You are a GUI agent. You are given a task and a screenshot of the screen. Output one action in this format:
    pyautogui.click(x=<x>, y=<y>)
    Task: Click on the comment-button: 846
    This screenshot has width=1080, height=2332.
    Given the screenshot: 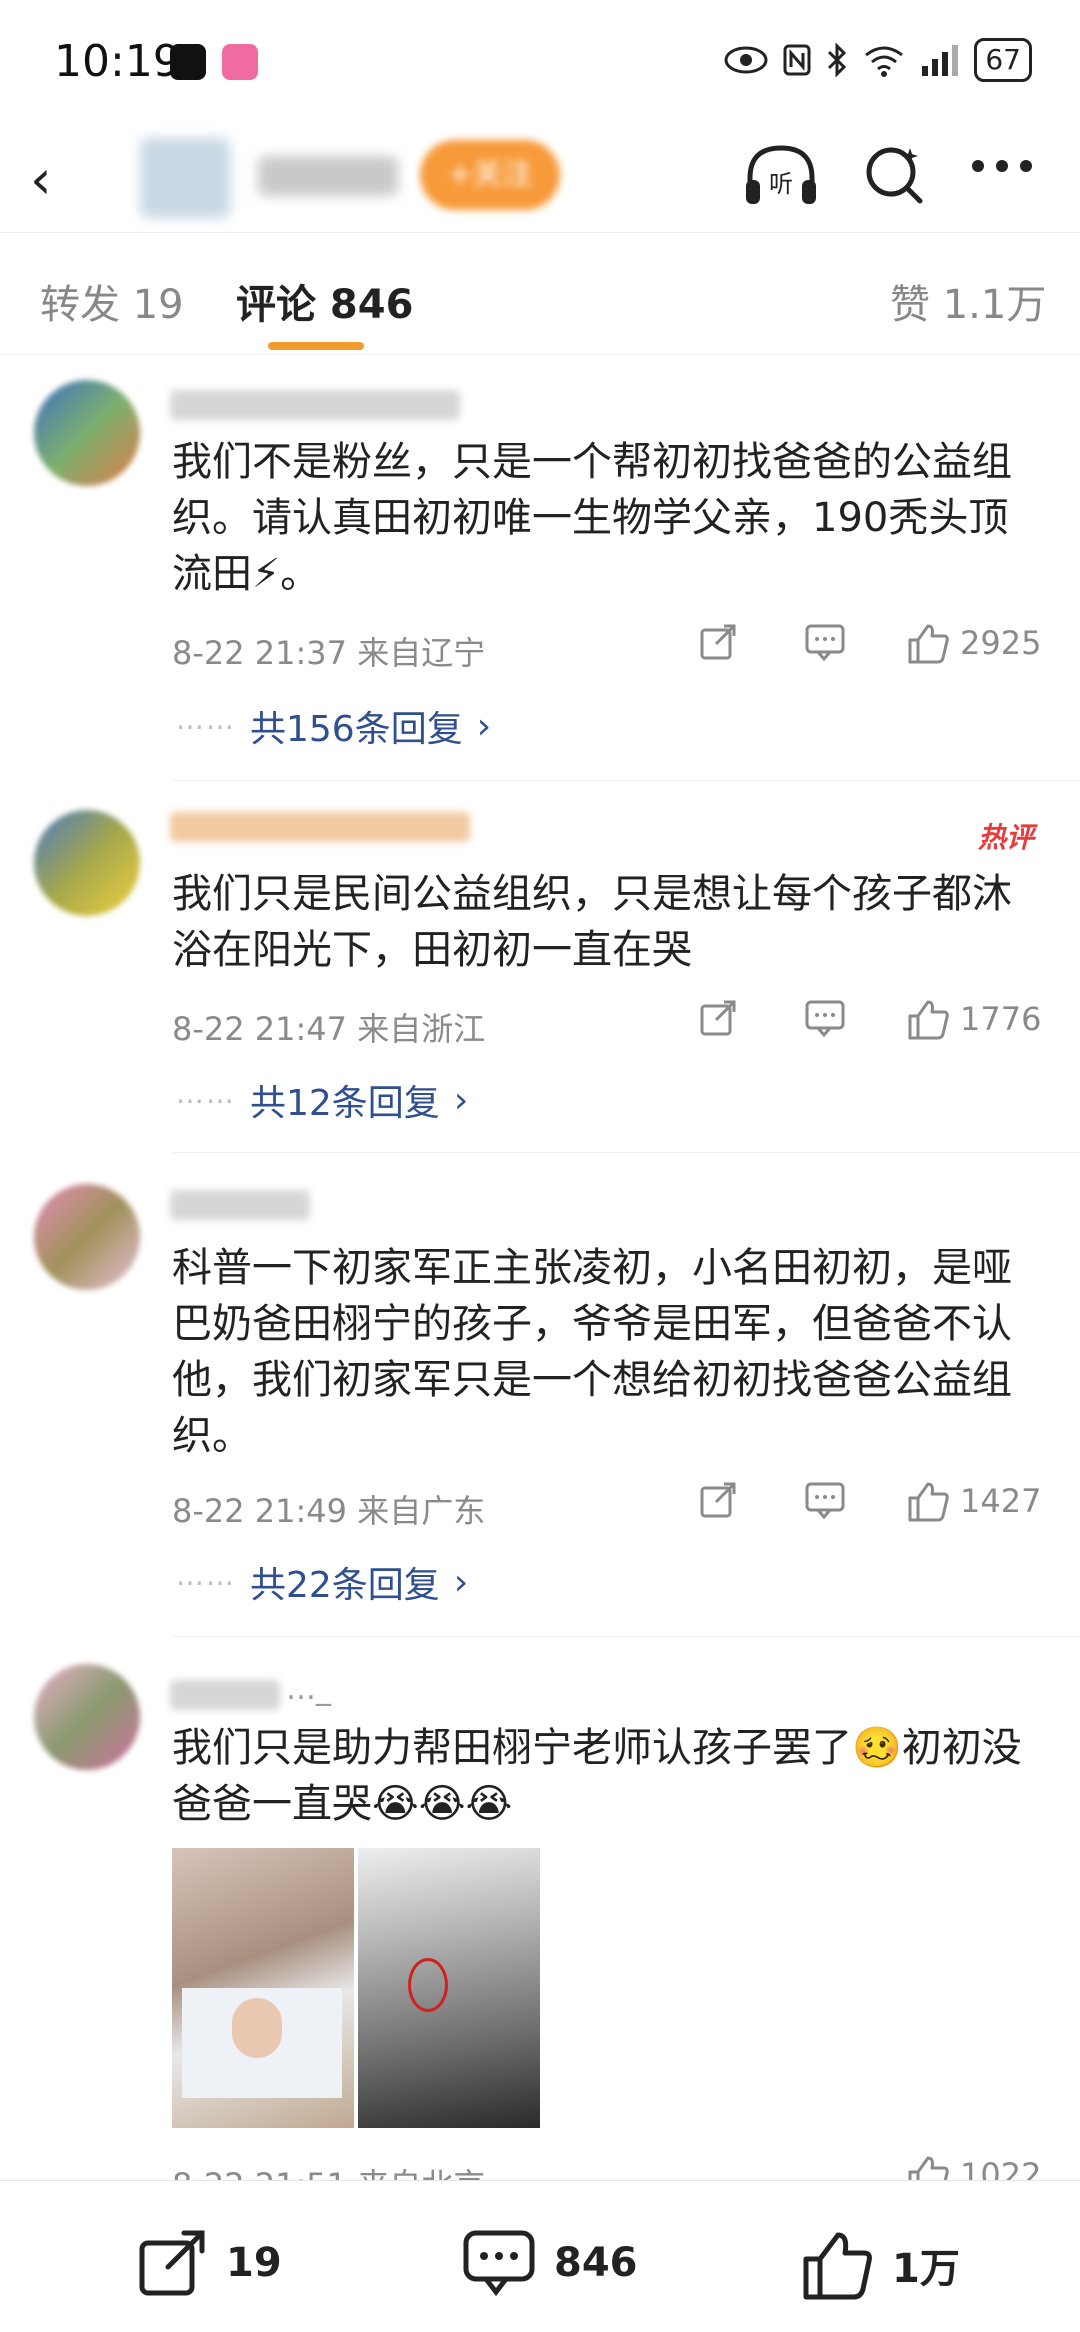 What is the action you would take?
    pyautogui.click(x=550, y=2263)
    